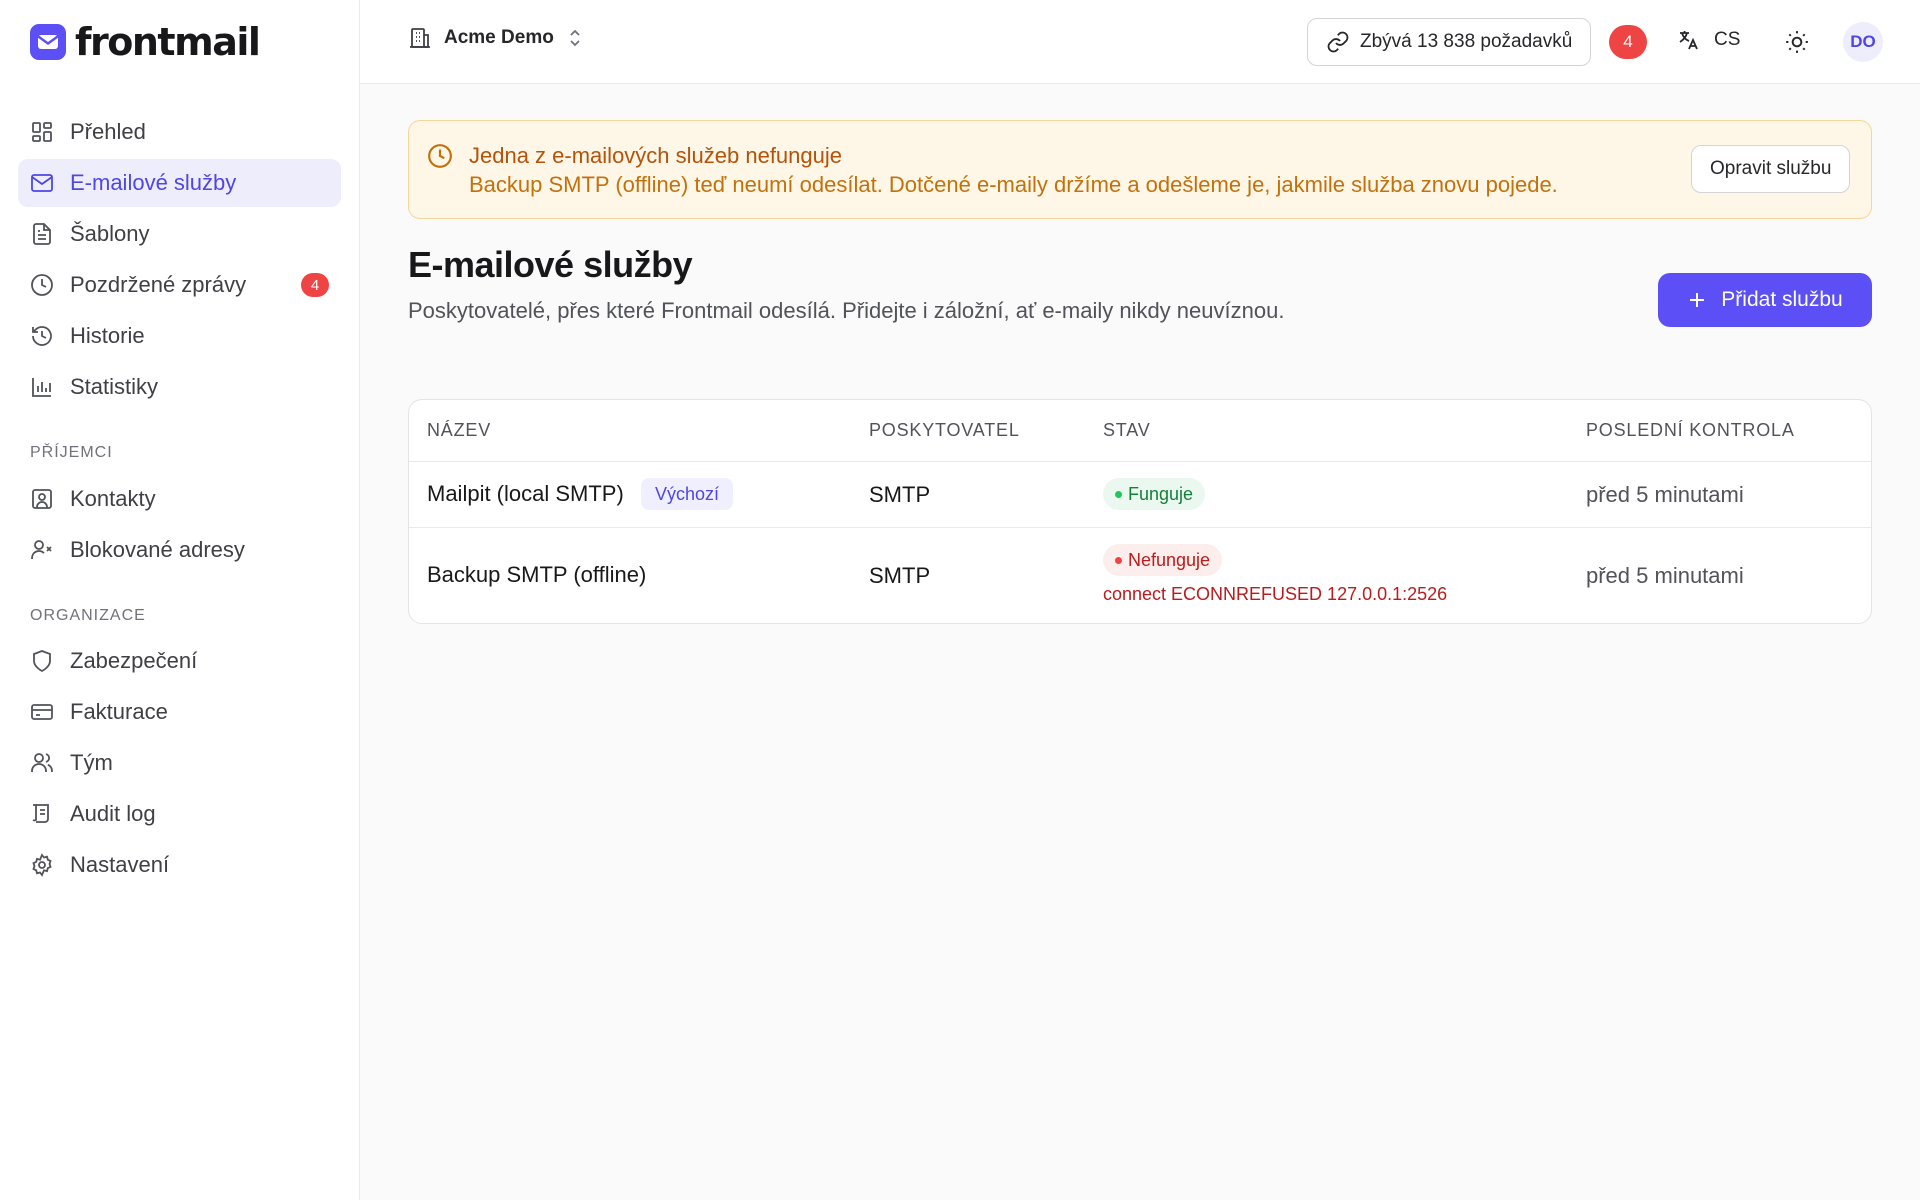  I want to click on notifications-badge: 4, so click(1628, 42).